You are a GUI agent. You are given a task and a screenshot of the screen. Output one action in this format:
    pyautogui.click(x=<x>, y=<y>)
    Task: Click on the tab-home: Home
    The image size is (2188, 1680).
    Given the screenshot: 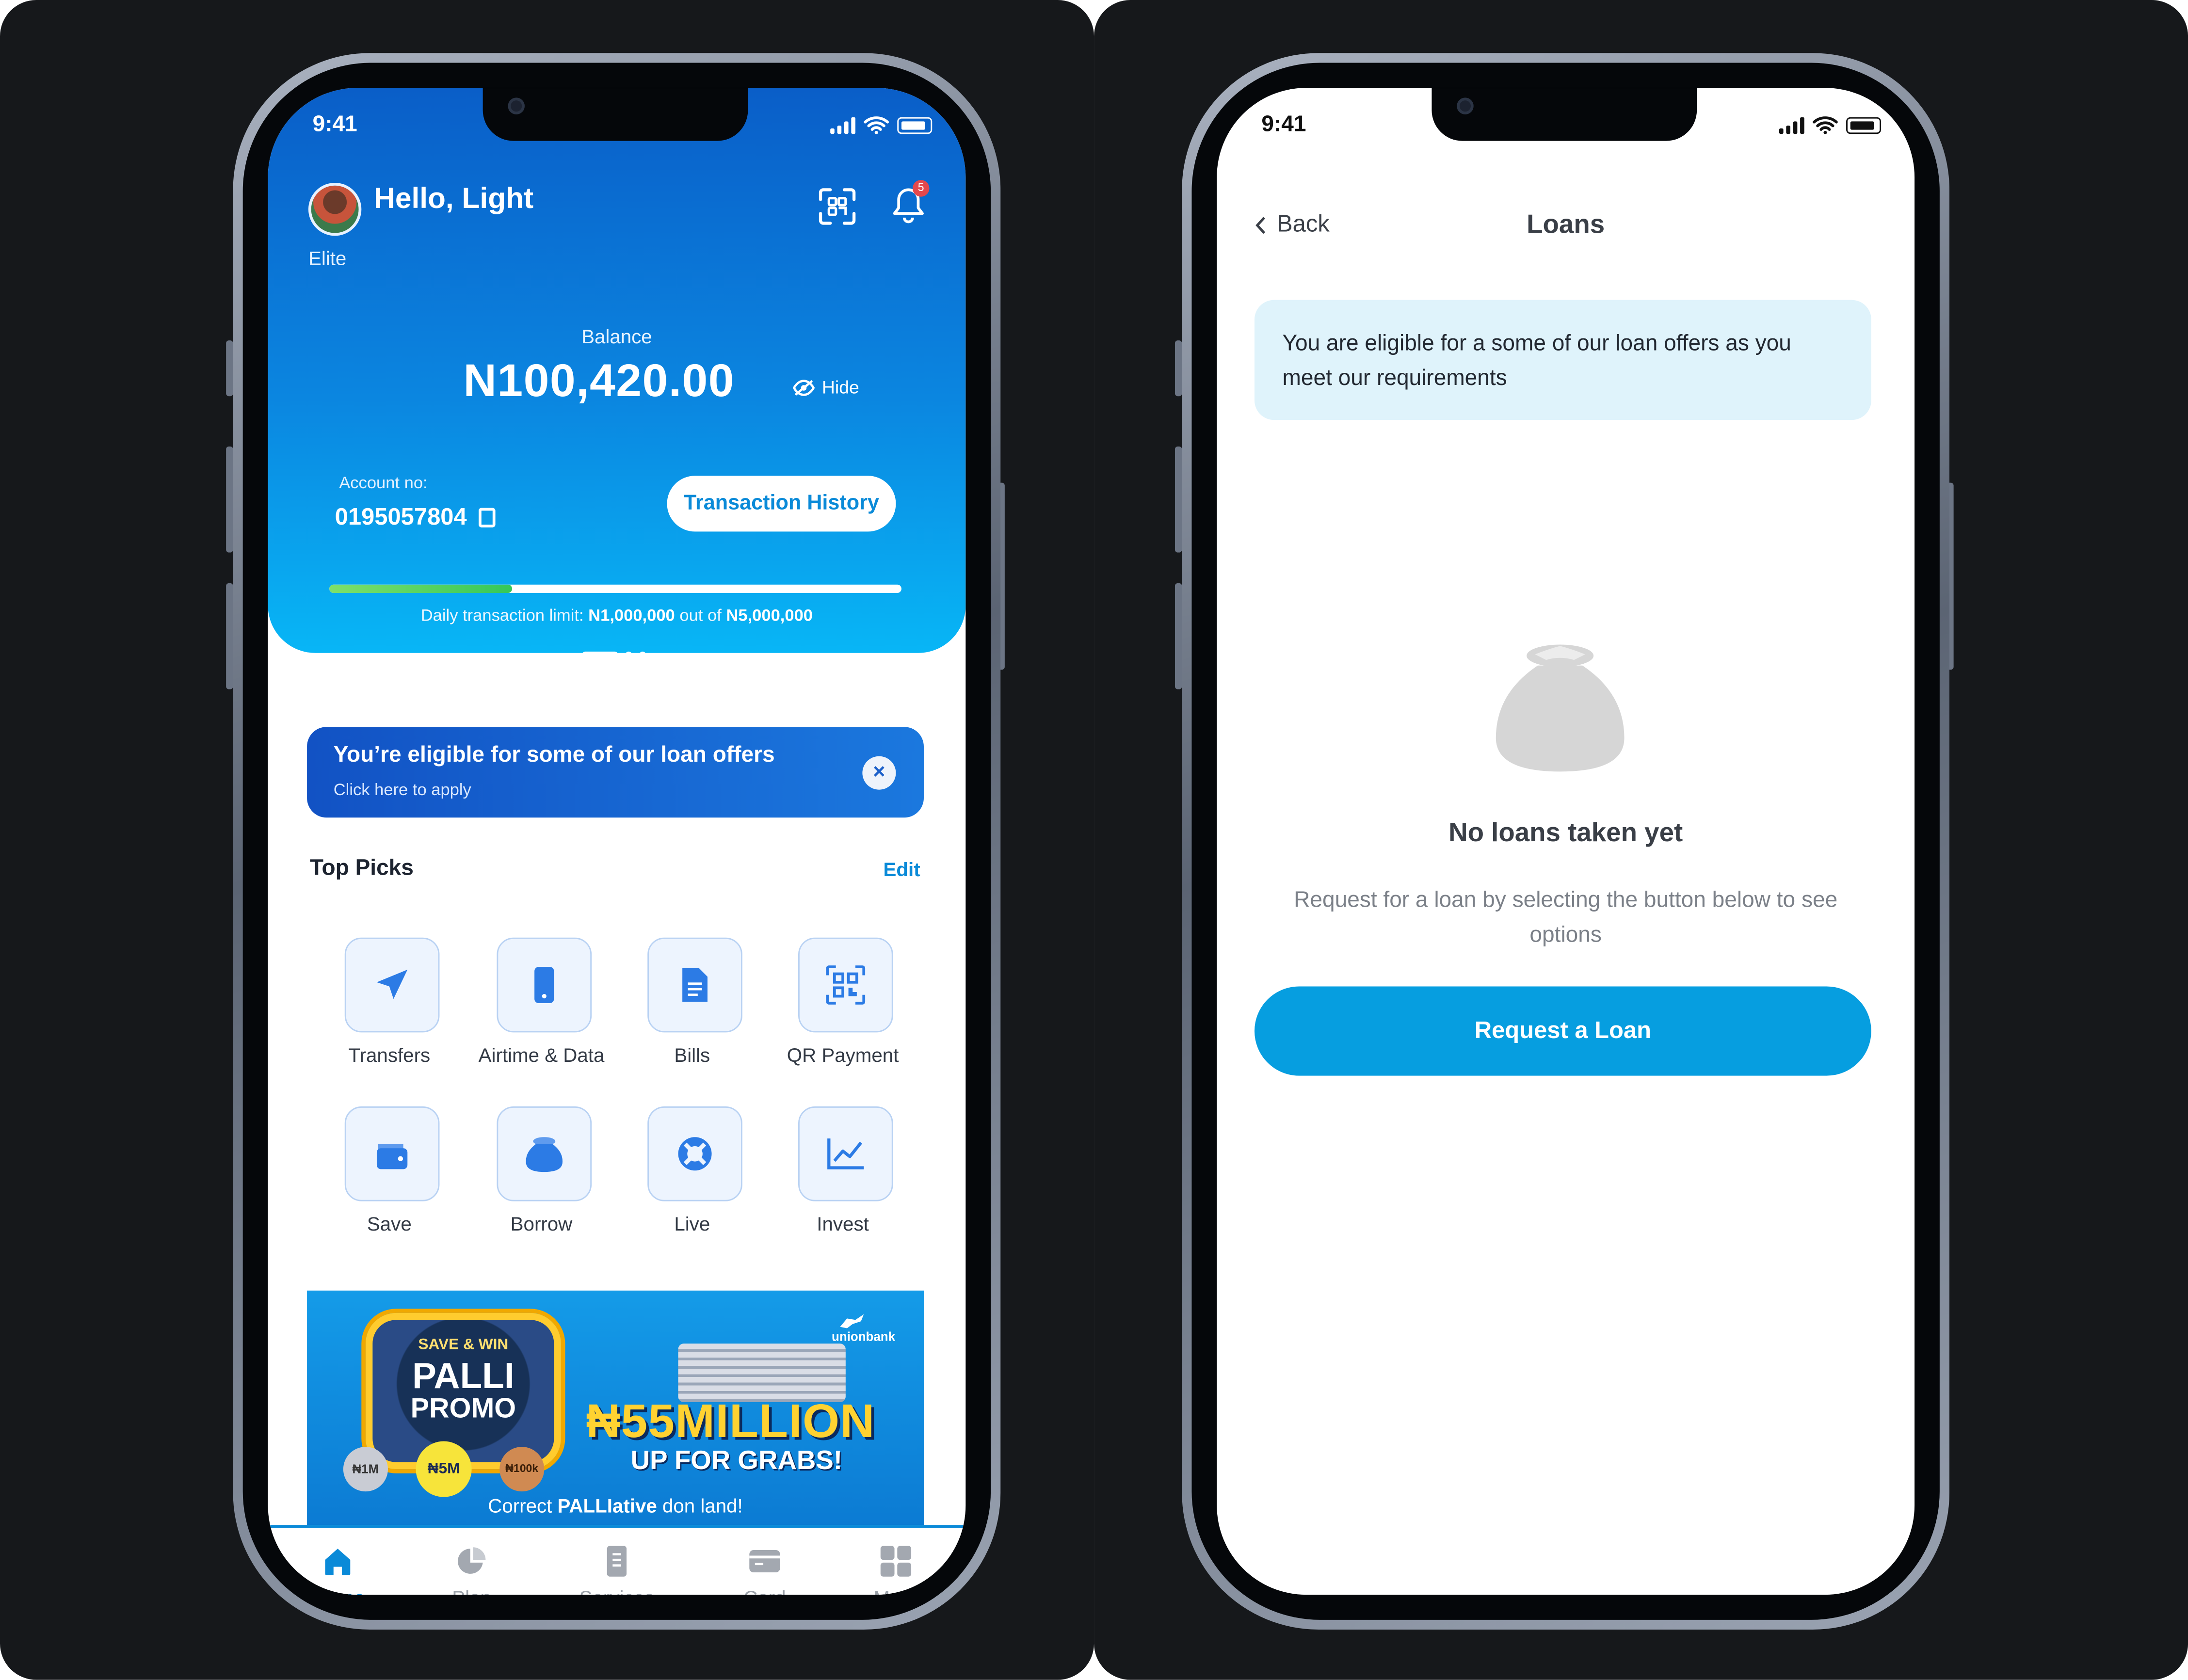 What is the action you would take?
    pyautogui.click(x=338, y=1561)
    